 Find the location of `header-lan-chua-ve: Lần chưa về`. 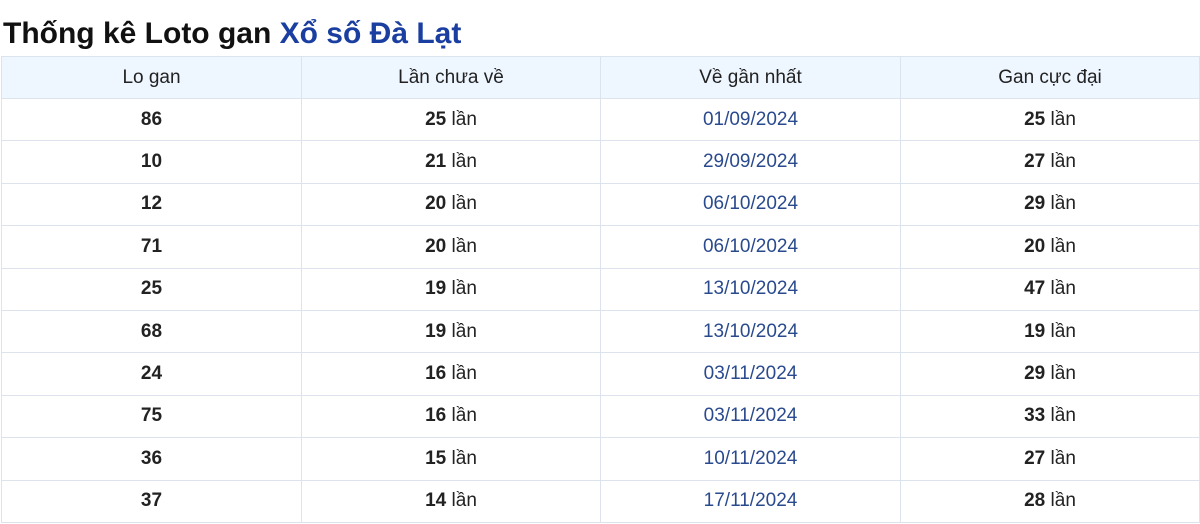

header-lan-chua-ve: Lần chưa về is located at coordinates (451, 77).